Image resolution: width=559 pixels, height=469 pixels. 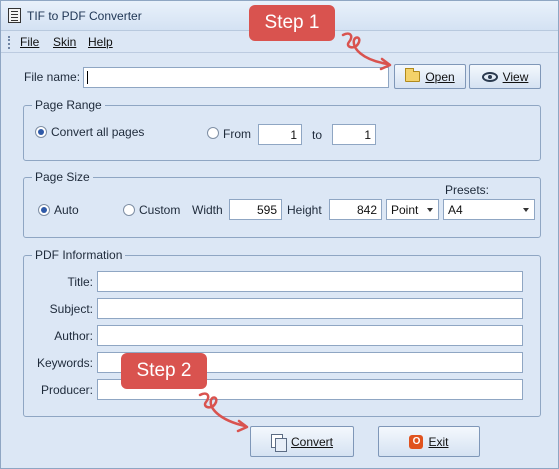 What do you see at coordinates (413, 75) in the screenshot?
I see `folder-icon` at bounding box center [413, 75].